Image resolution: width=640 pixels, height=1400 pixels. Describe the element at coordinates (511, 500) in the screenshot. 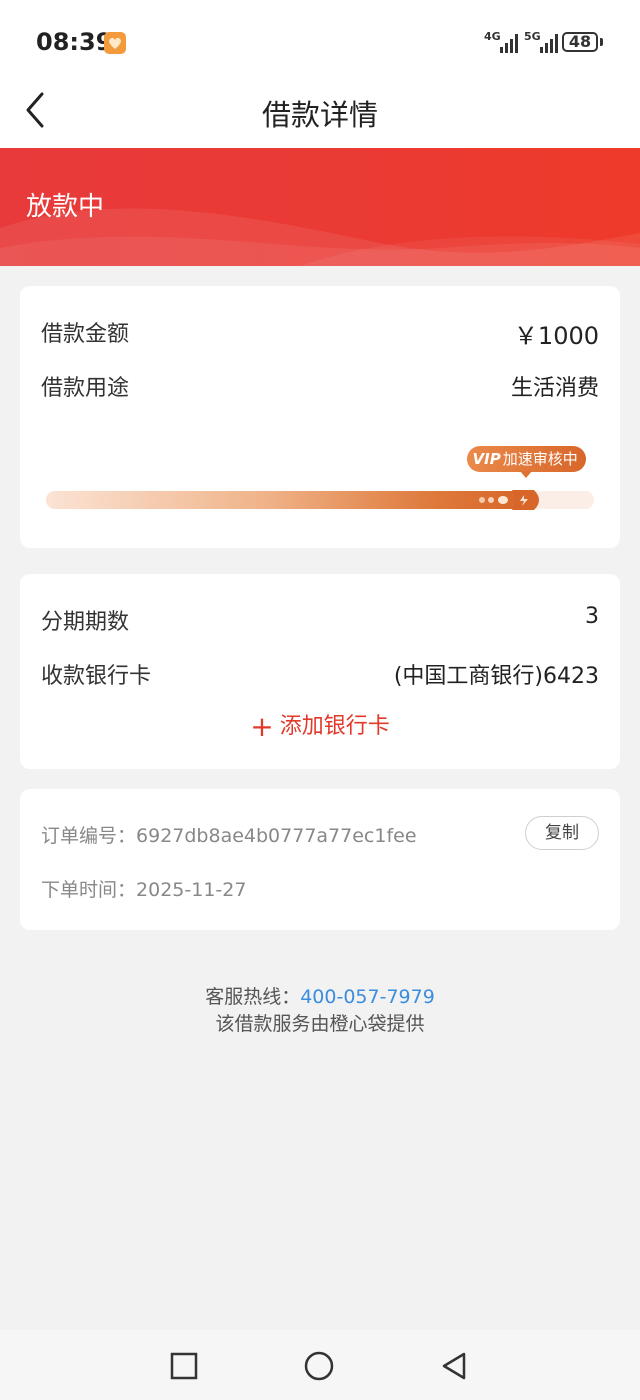

I see `rocket-icon` at that location.